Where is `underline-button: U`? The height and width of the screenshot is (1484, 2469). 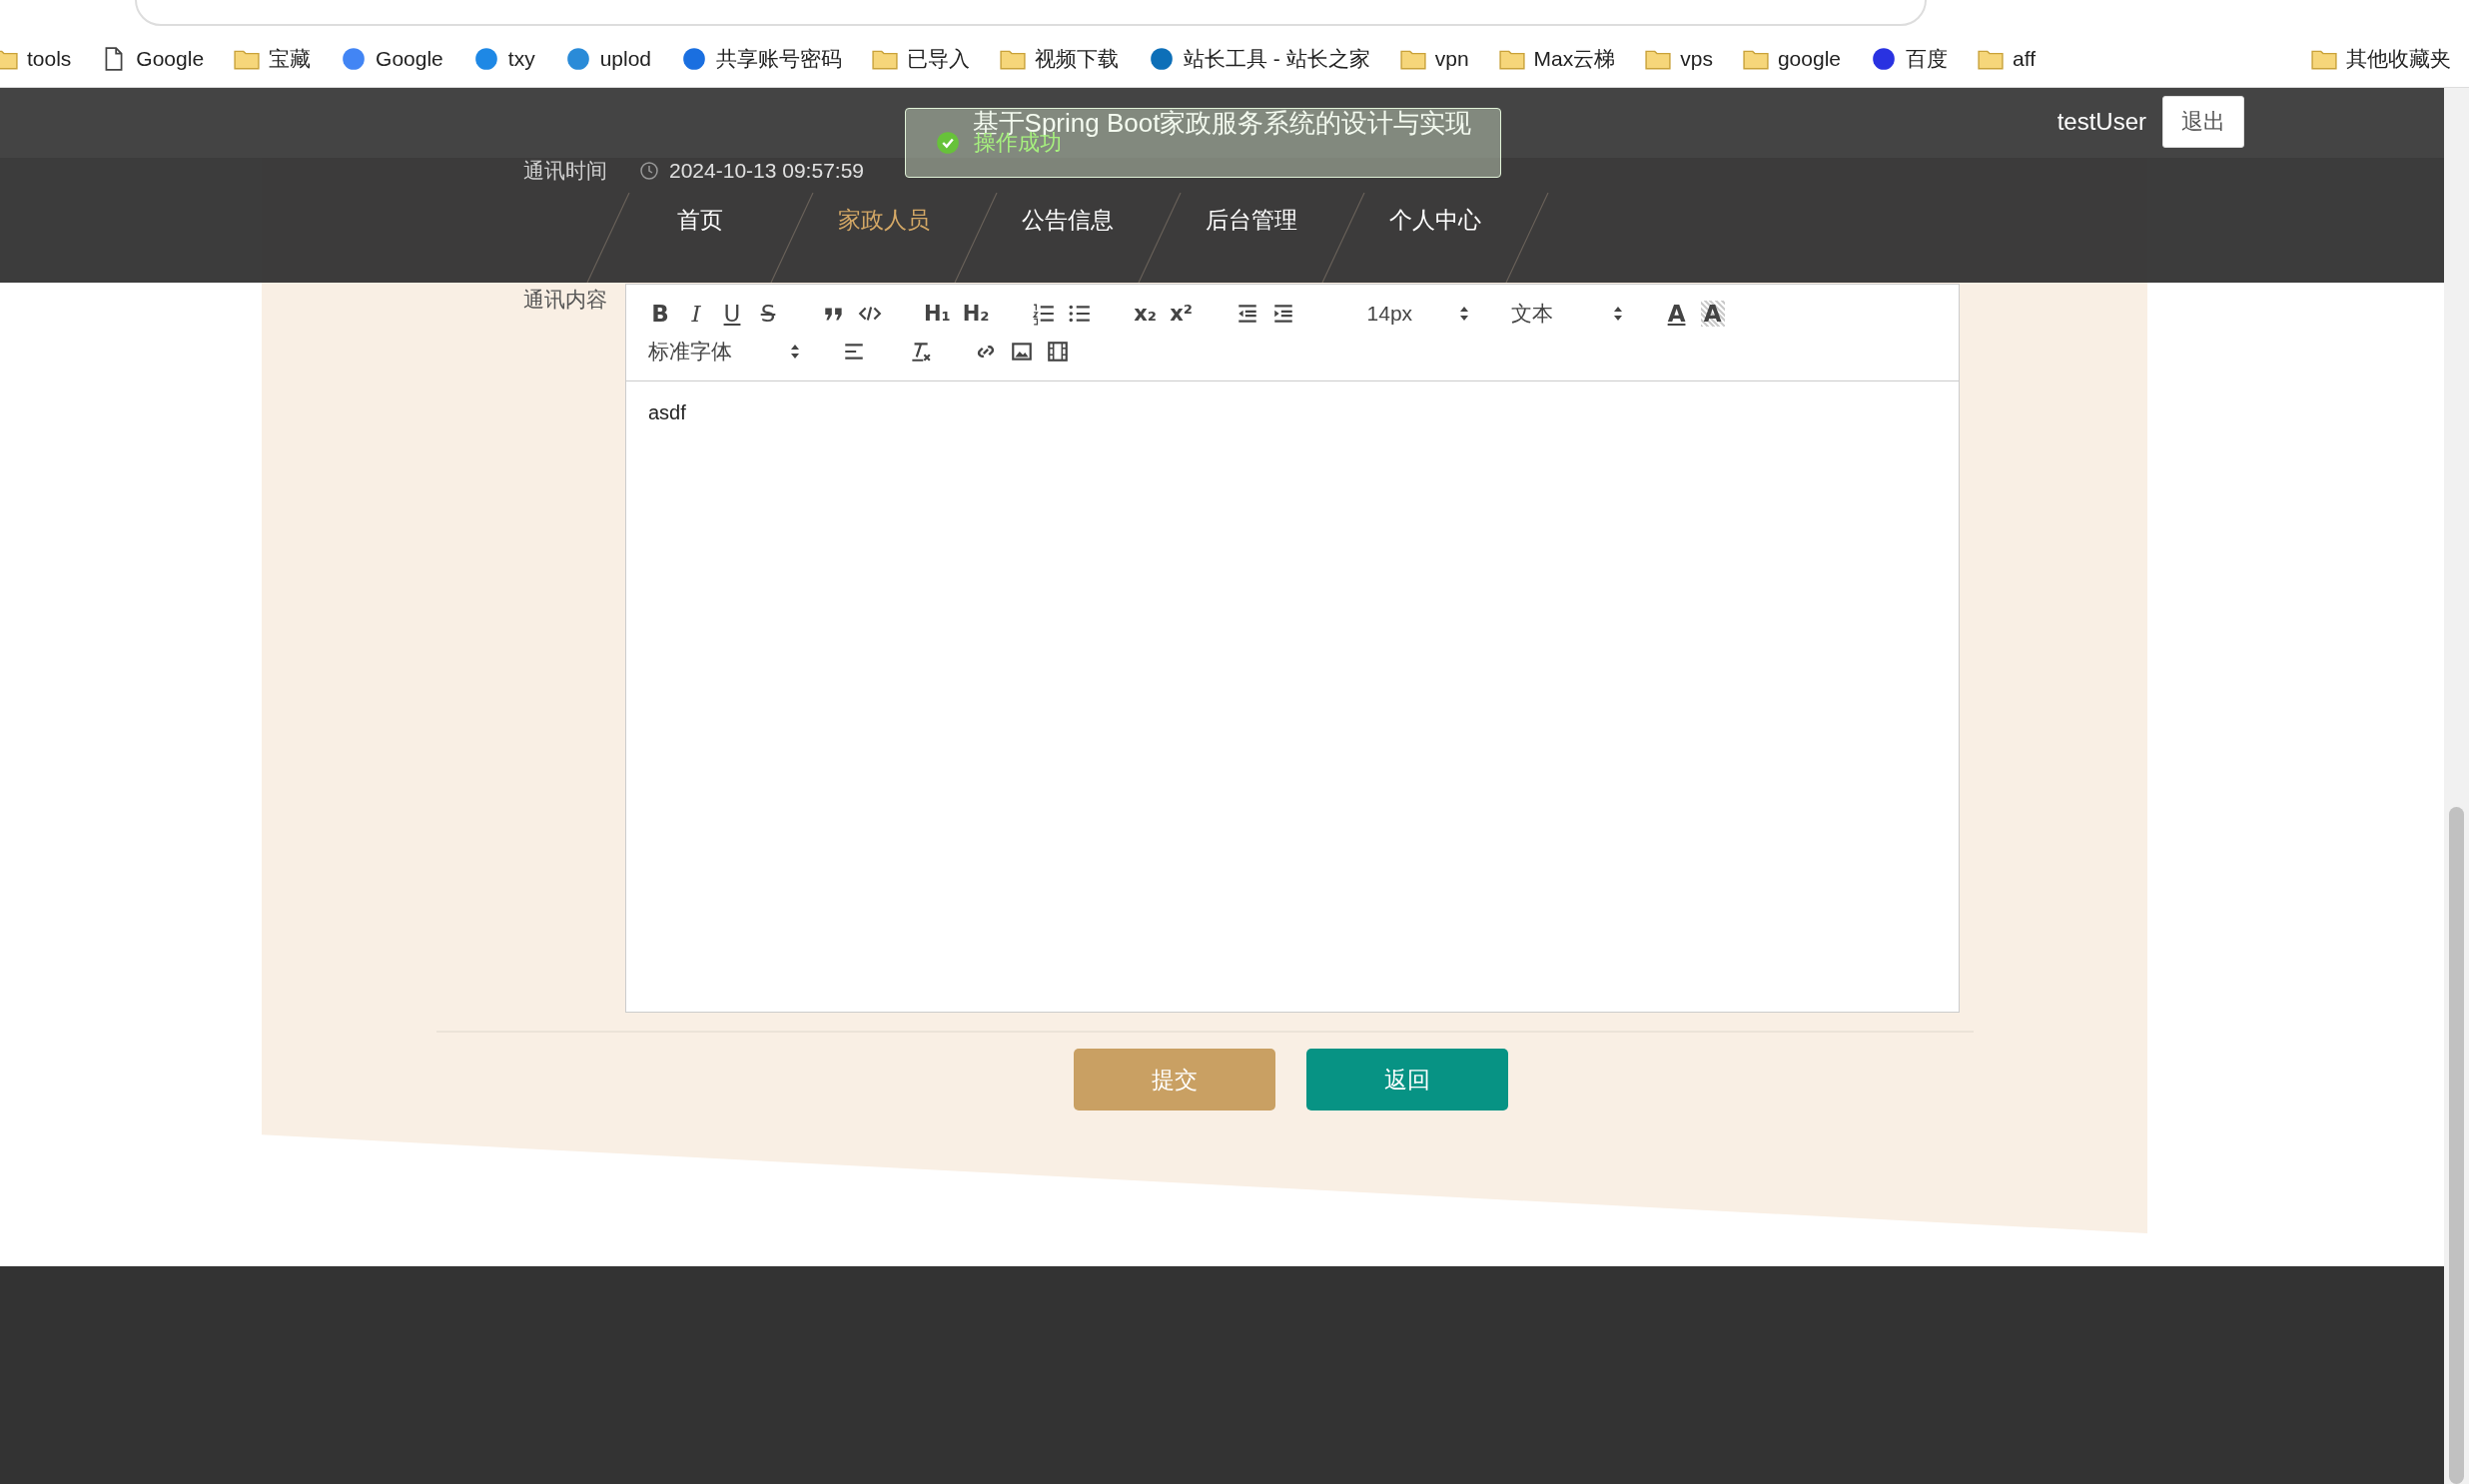
underline-button: U is located at coordinates (732, 314).